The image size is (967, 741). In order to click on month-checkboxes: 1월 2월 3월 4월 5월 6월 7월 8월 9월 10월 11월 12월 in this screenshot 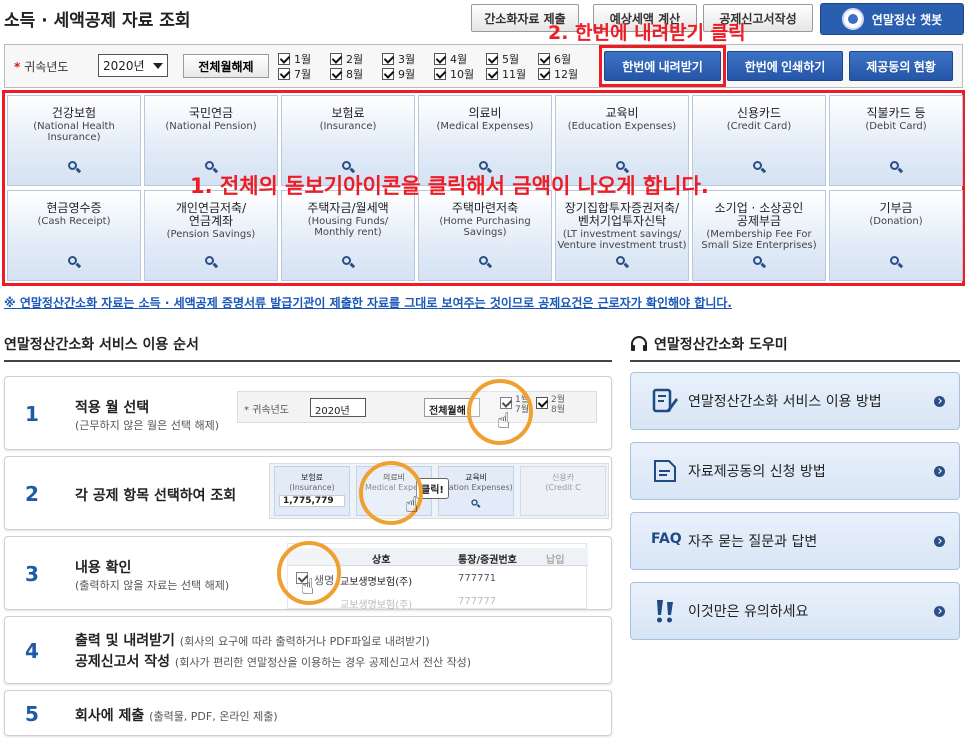, I will do `click(433, 67)`.